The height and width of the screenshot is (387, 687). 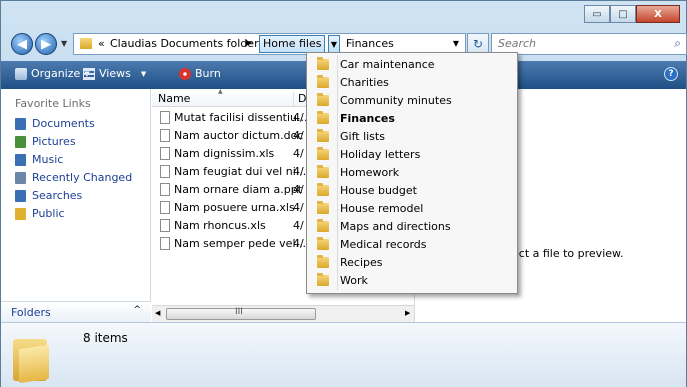 I want to click on menu-item-recipes: Recipes, so click(x=412, y=263).